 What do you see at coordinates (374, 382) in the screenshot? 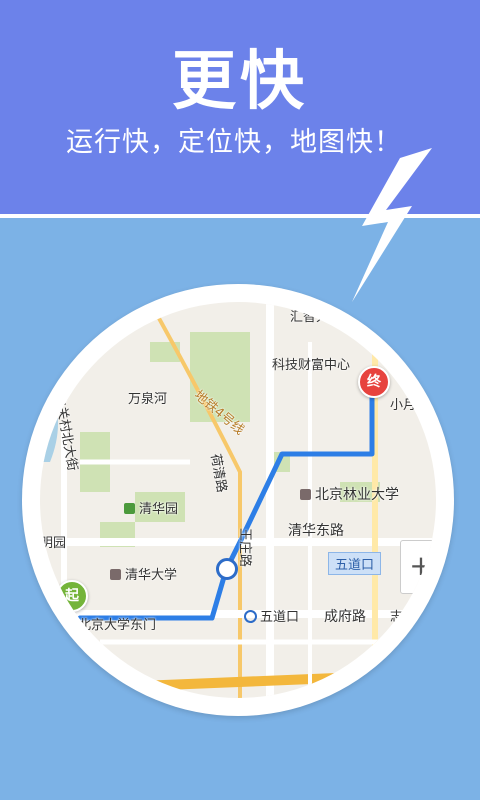
I see `route-end-marker: 终` at bounding box center [374, 382].